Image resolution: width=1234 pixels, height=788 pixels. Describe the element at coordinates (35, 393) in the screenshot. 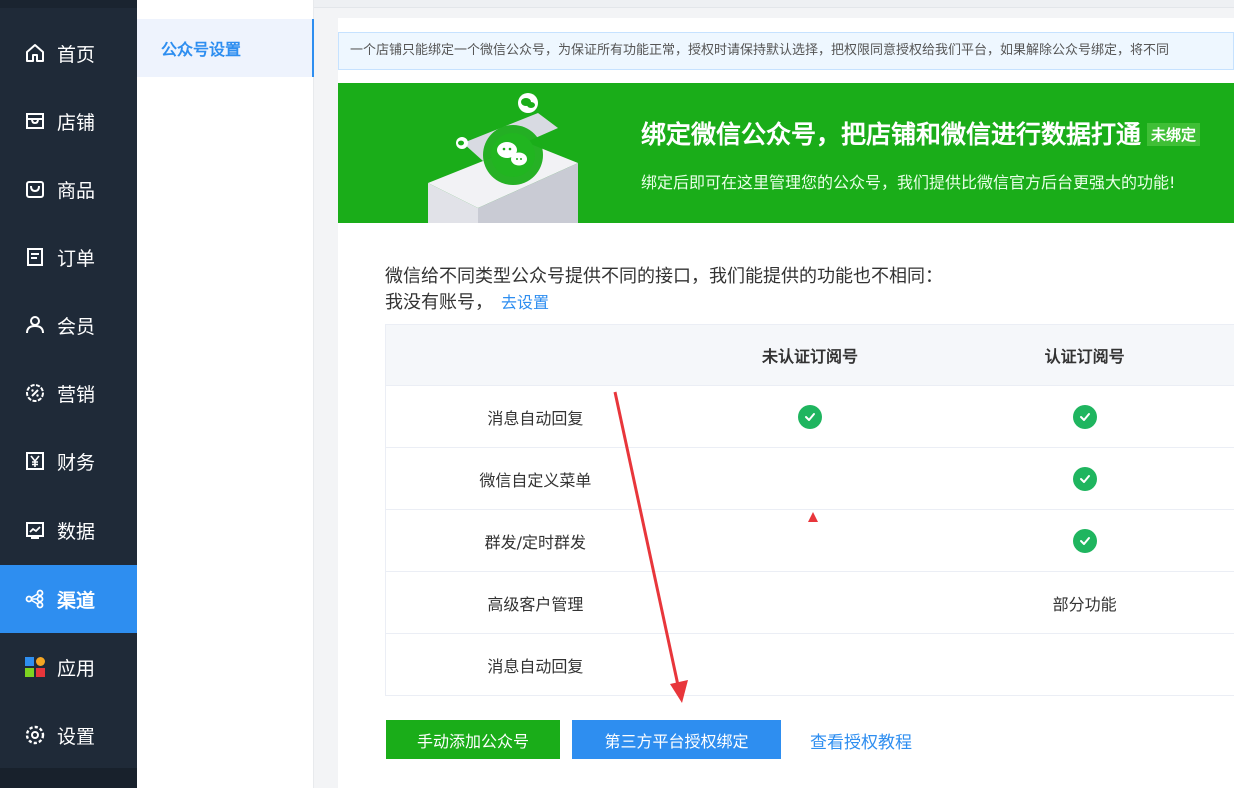

I see `discount-icon` at that location.